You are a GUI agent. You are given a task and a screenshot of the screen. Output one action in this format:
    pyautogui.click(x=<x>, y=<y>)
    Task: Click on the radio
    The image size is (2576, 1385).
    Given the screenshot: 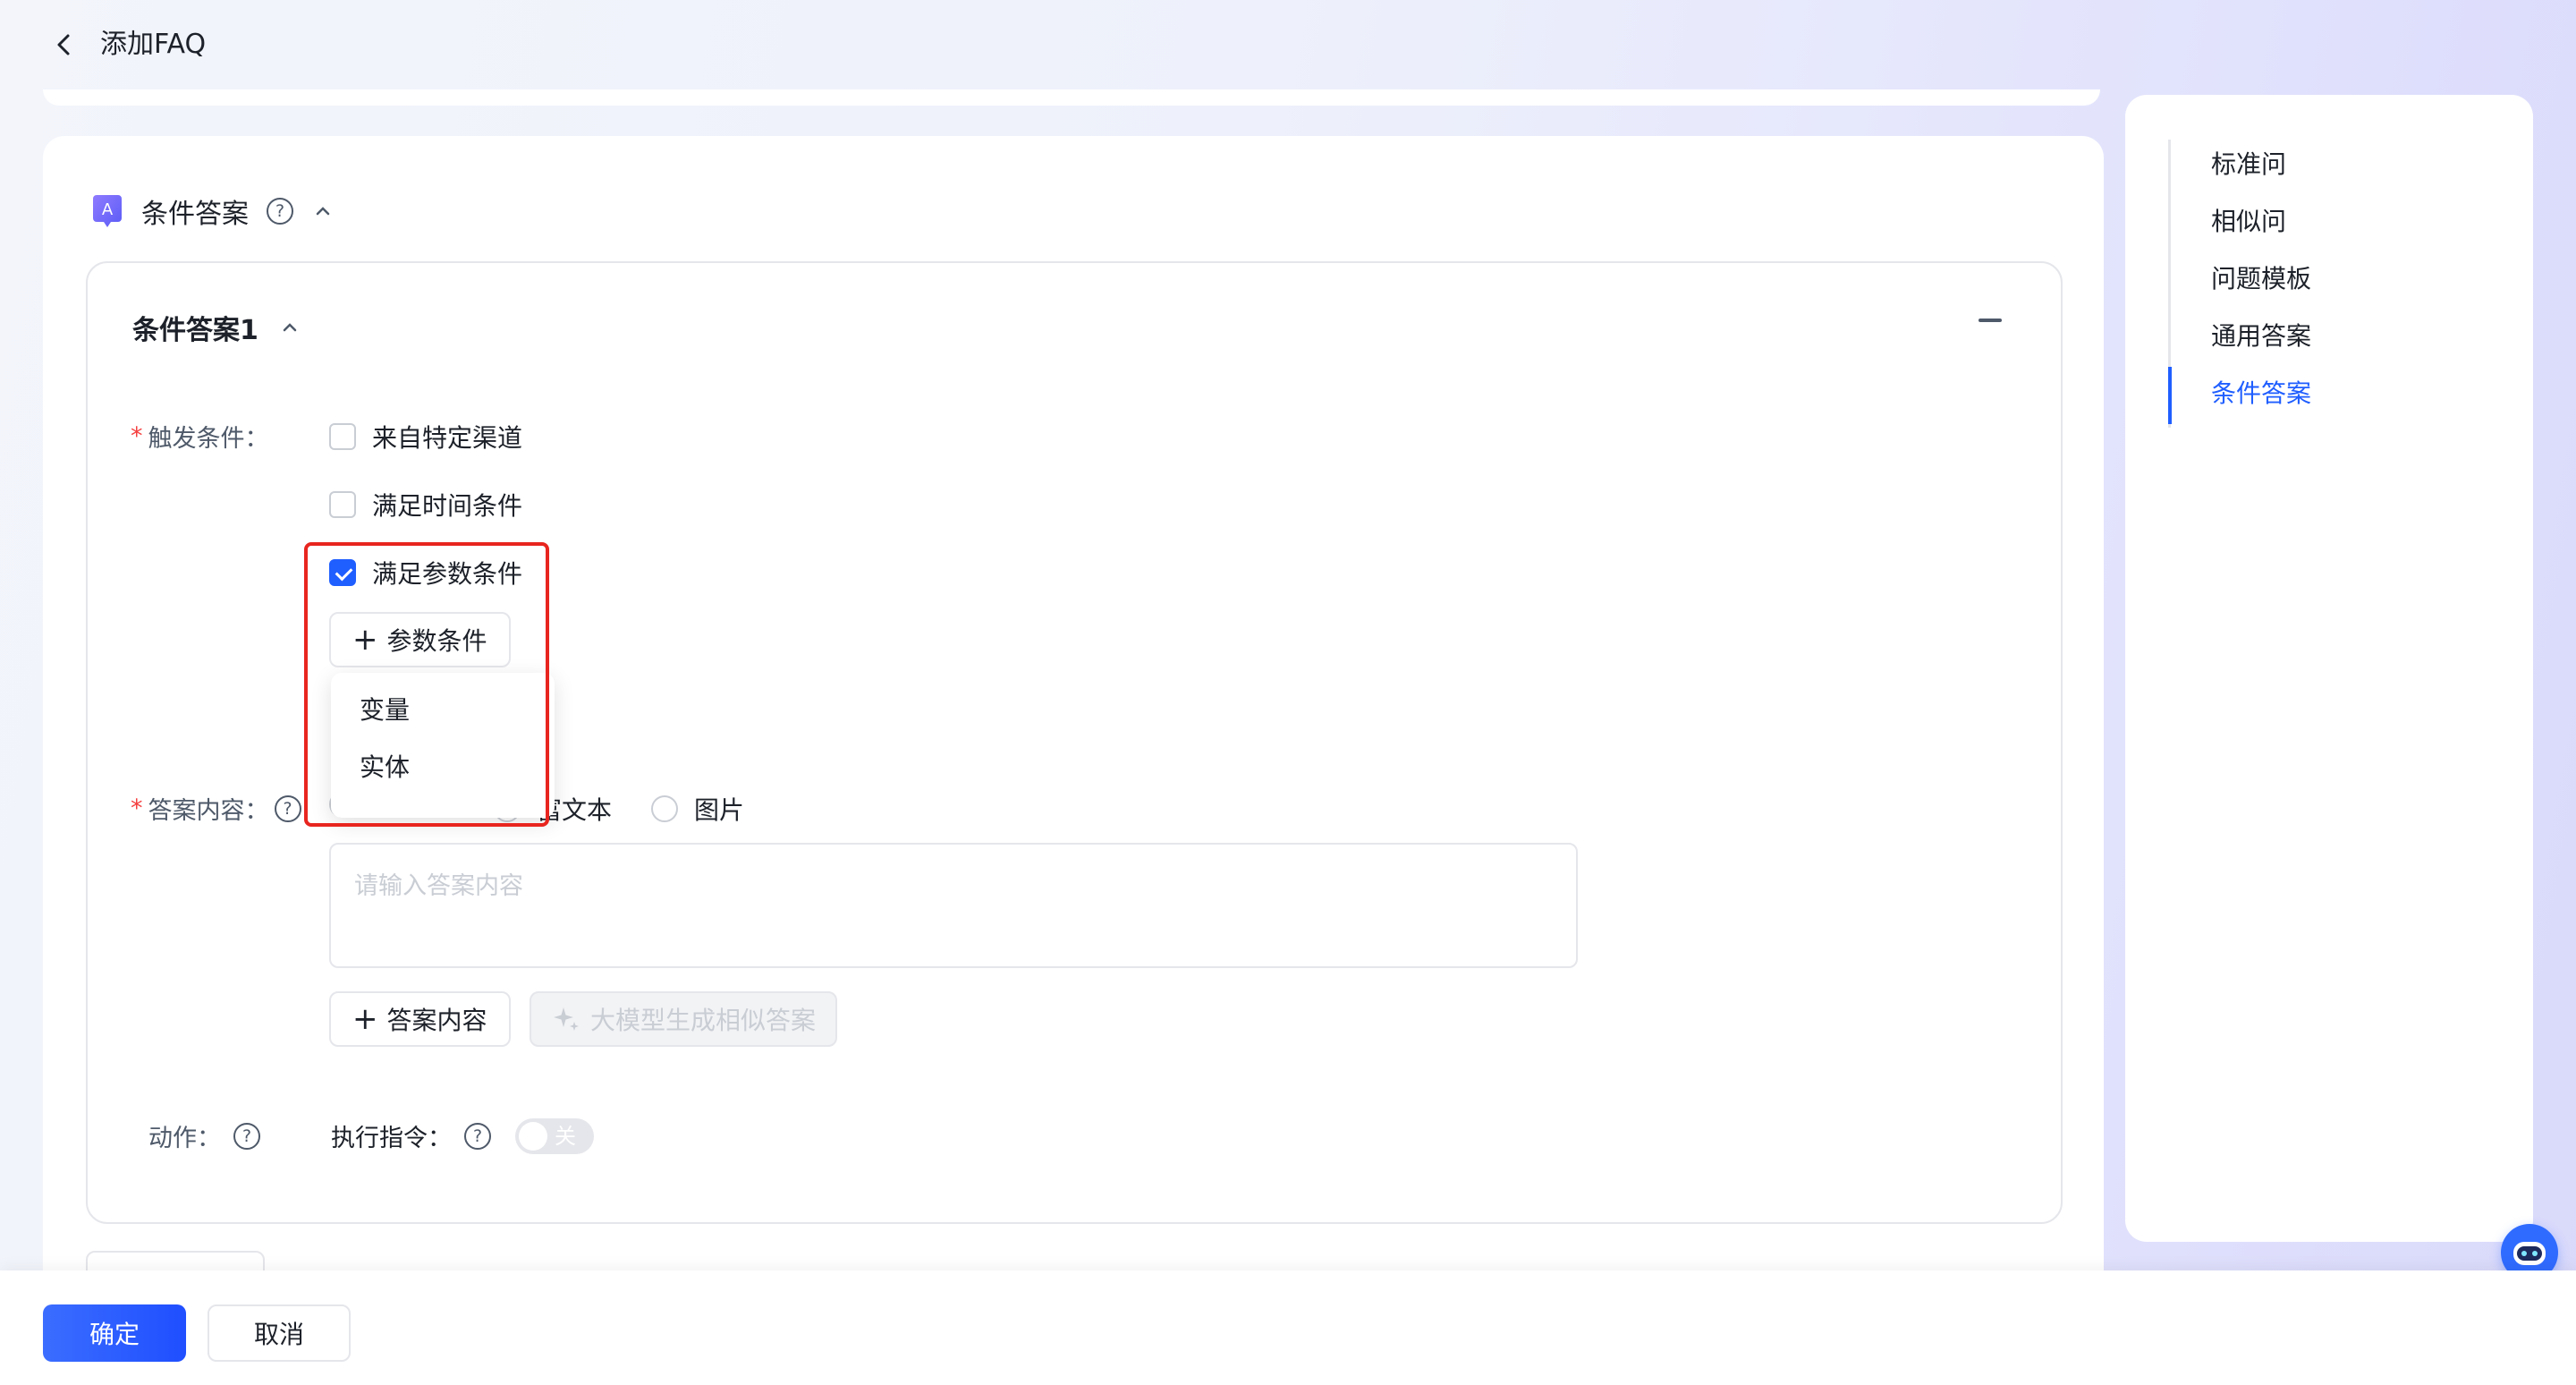 What is the action you would take?
    pyautogui.click(x=664, y=808)
    